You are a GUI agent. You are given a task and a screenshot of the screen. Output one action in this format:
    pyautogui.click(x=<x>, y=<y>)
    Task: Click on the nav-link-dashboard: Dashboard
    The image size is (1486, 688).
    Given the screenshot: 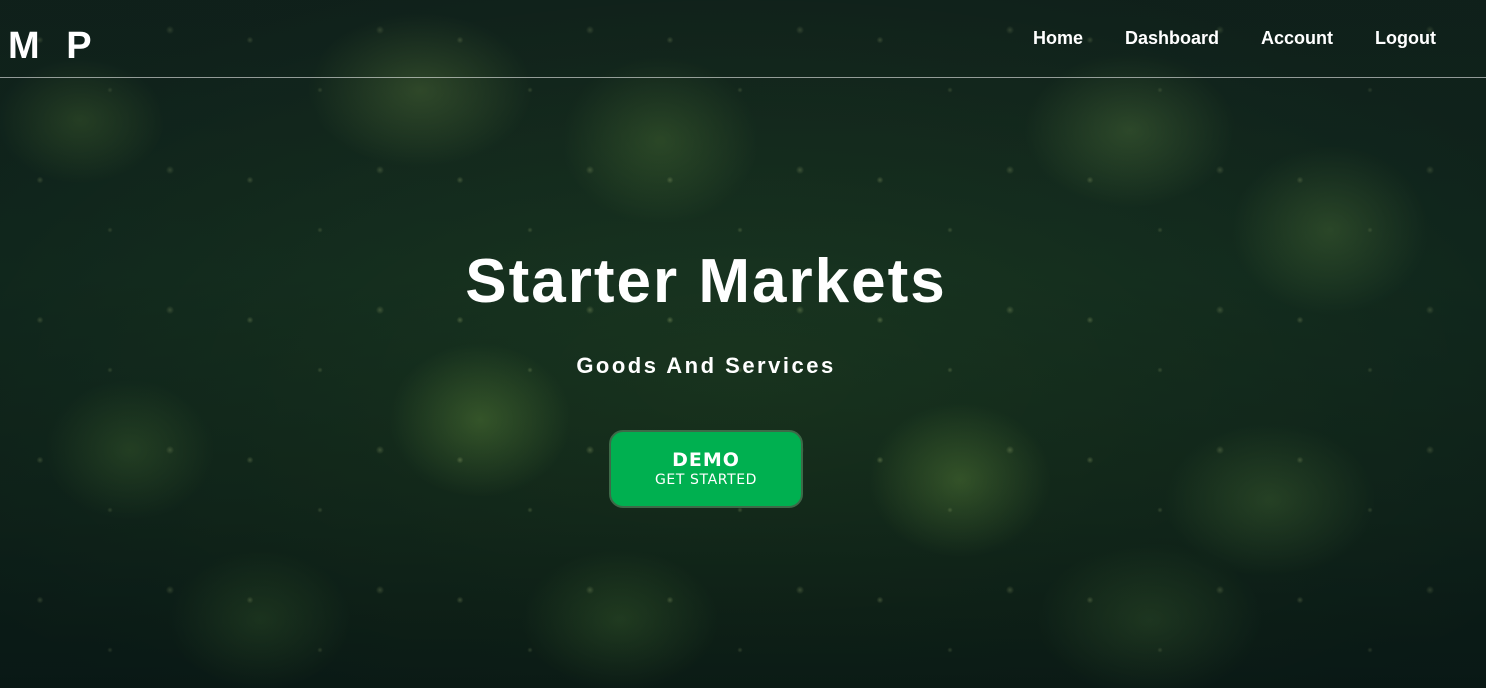 What is the action you would take?
    pyautogui.click(x=1172, y=38)
    